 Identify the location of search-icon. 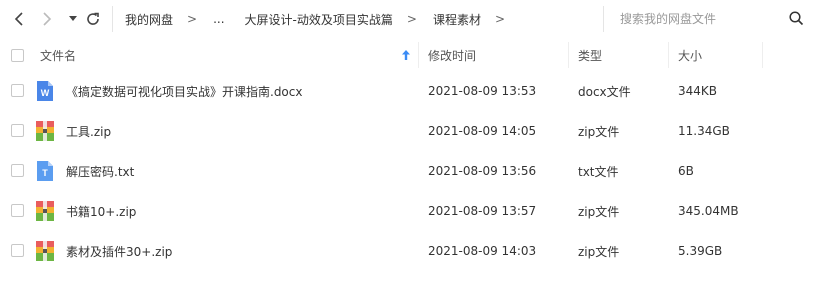
(796, 20).